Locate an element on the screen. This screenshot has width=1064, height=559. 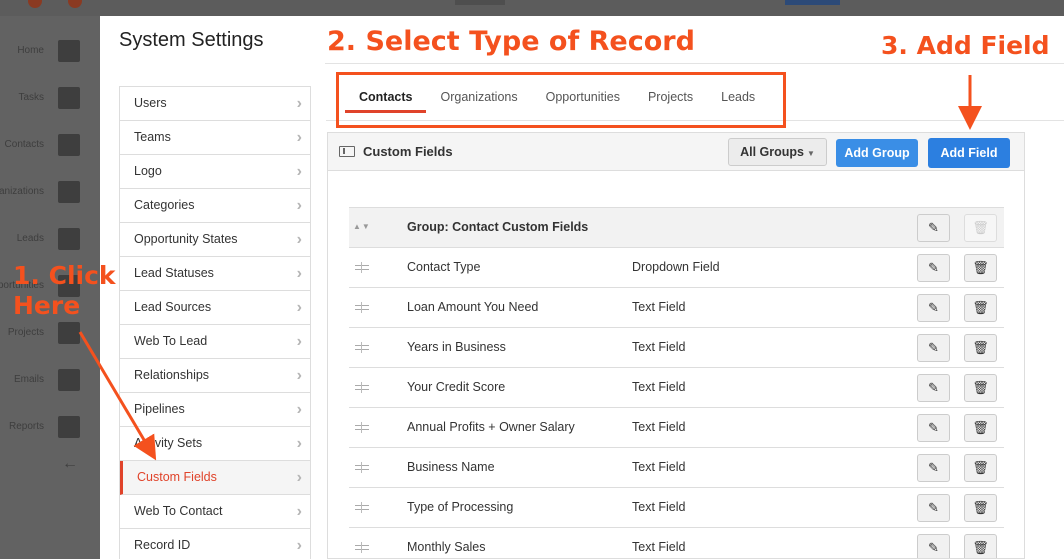
background-search-bar is located at coordinates (480, 2).